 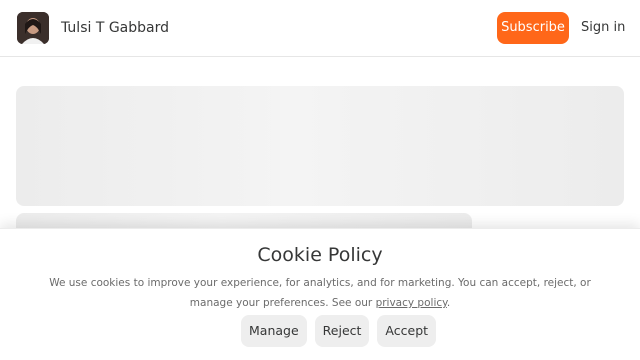 I want to click on cookie-button-row: Manage Reject Accept, so click(x=339, y=331).